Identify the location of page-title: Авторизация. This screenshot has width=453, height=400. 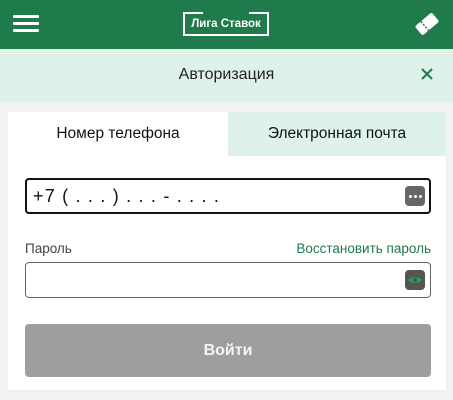
(226, 74).